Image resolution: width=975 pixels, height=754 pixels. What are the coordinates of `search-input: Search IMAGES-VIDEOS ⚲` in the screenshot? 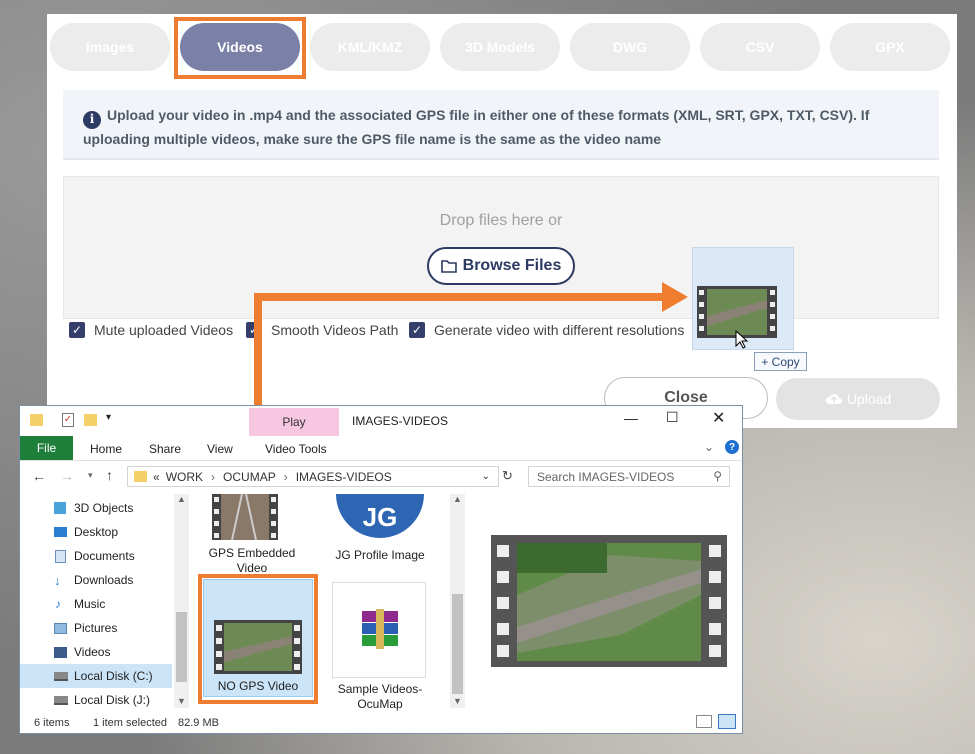 It's located at (629, 476).